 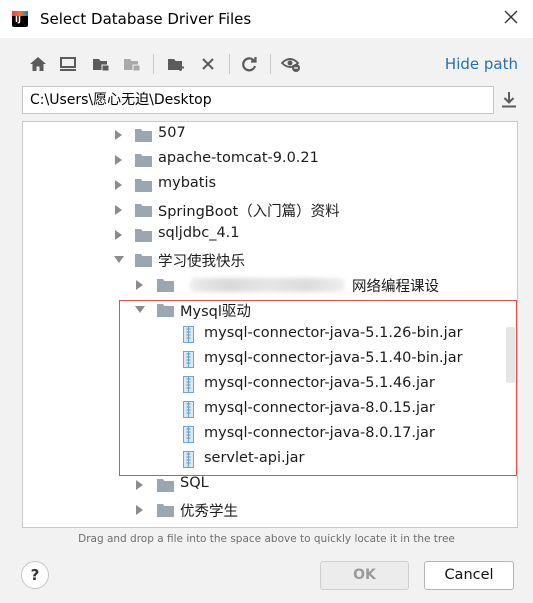 I want to click on tree-item-label: 优秀学生, so click(x=209, y=512).